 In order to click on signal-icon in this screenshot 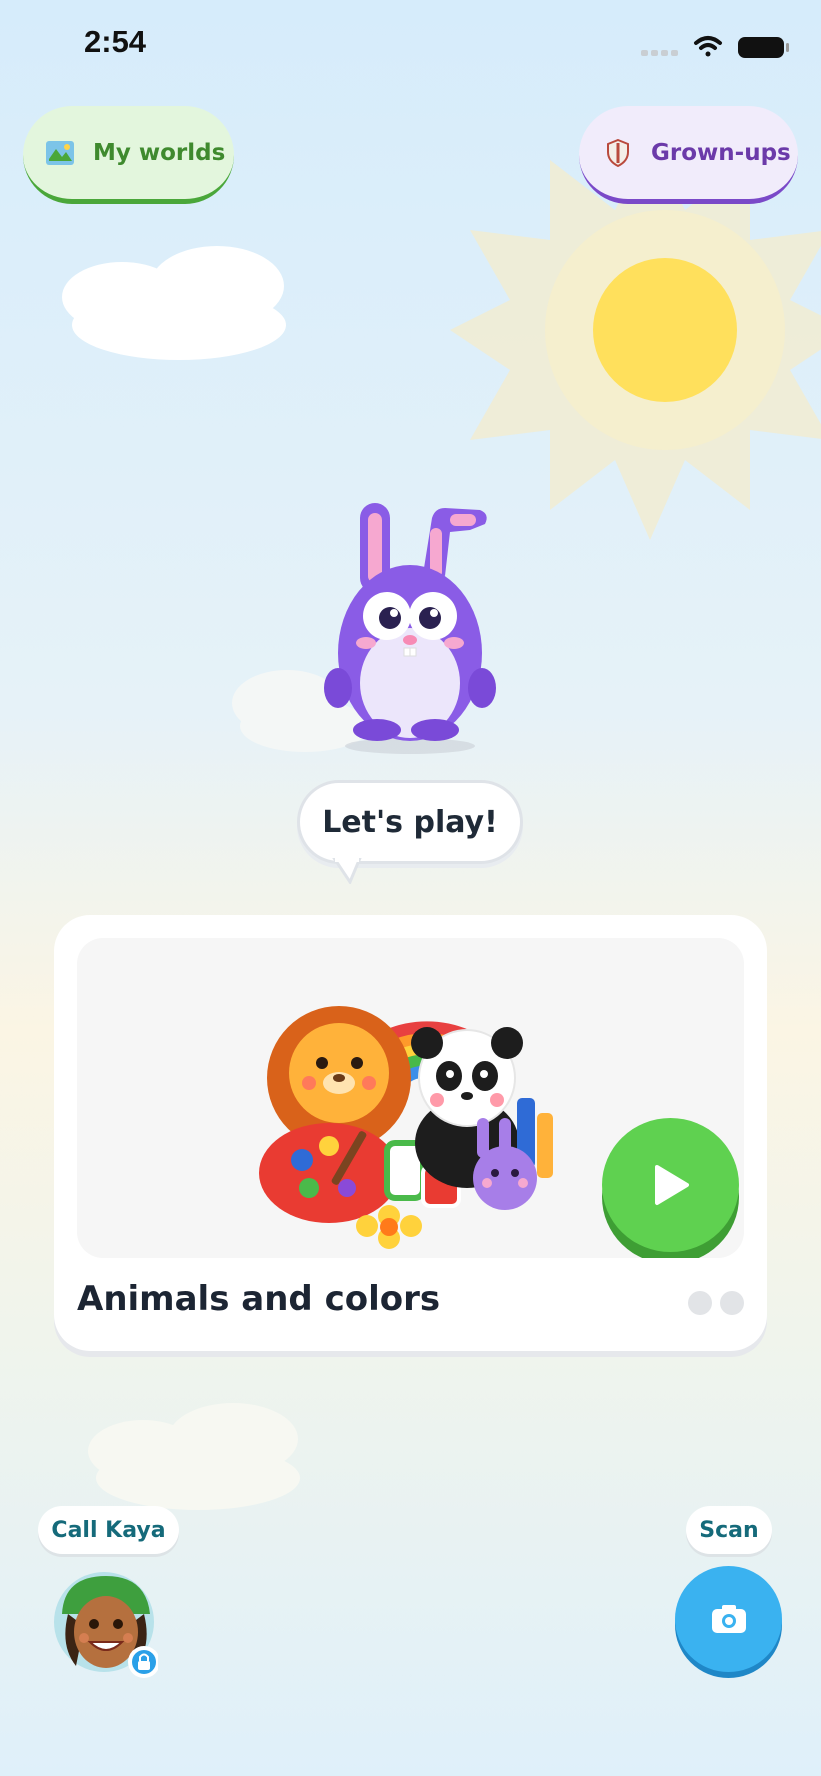, I will do `click(659, 53)`.